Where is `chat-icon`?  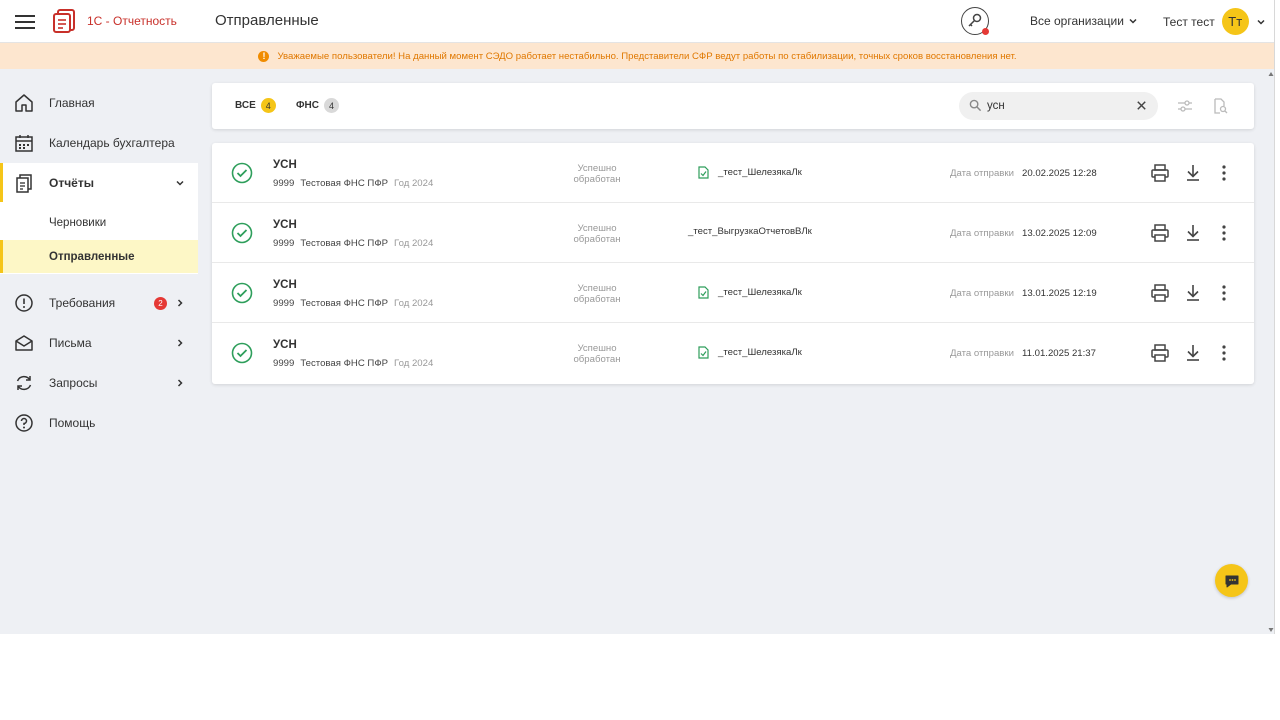
chat-icon is located at coordinates (1231, 581).